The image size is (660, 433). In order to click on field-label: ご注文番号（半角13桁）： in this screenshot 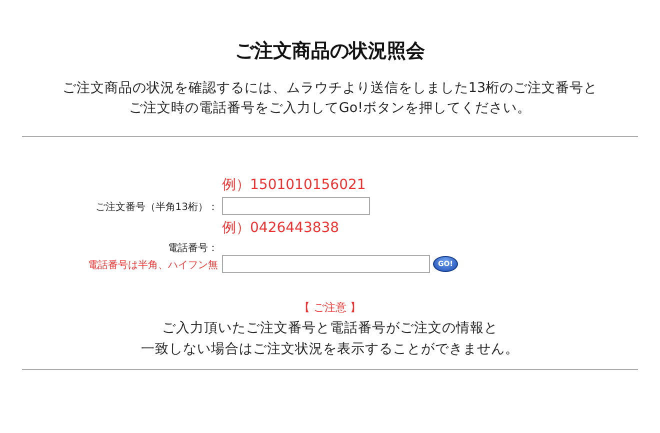, I will do `click(156, 207)`.